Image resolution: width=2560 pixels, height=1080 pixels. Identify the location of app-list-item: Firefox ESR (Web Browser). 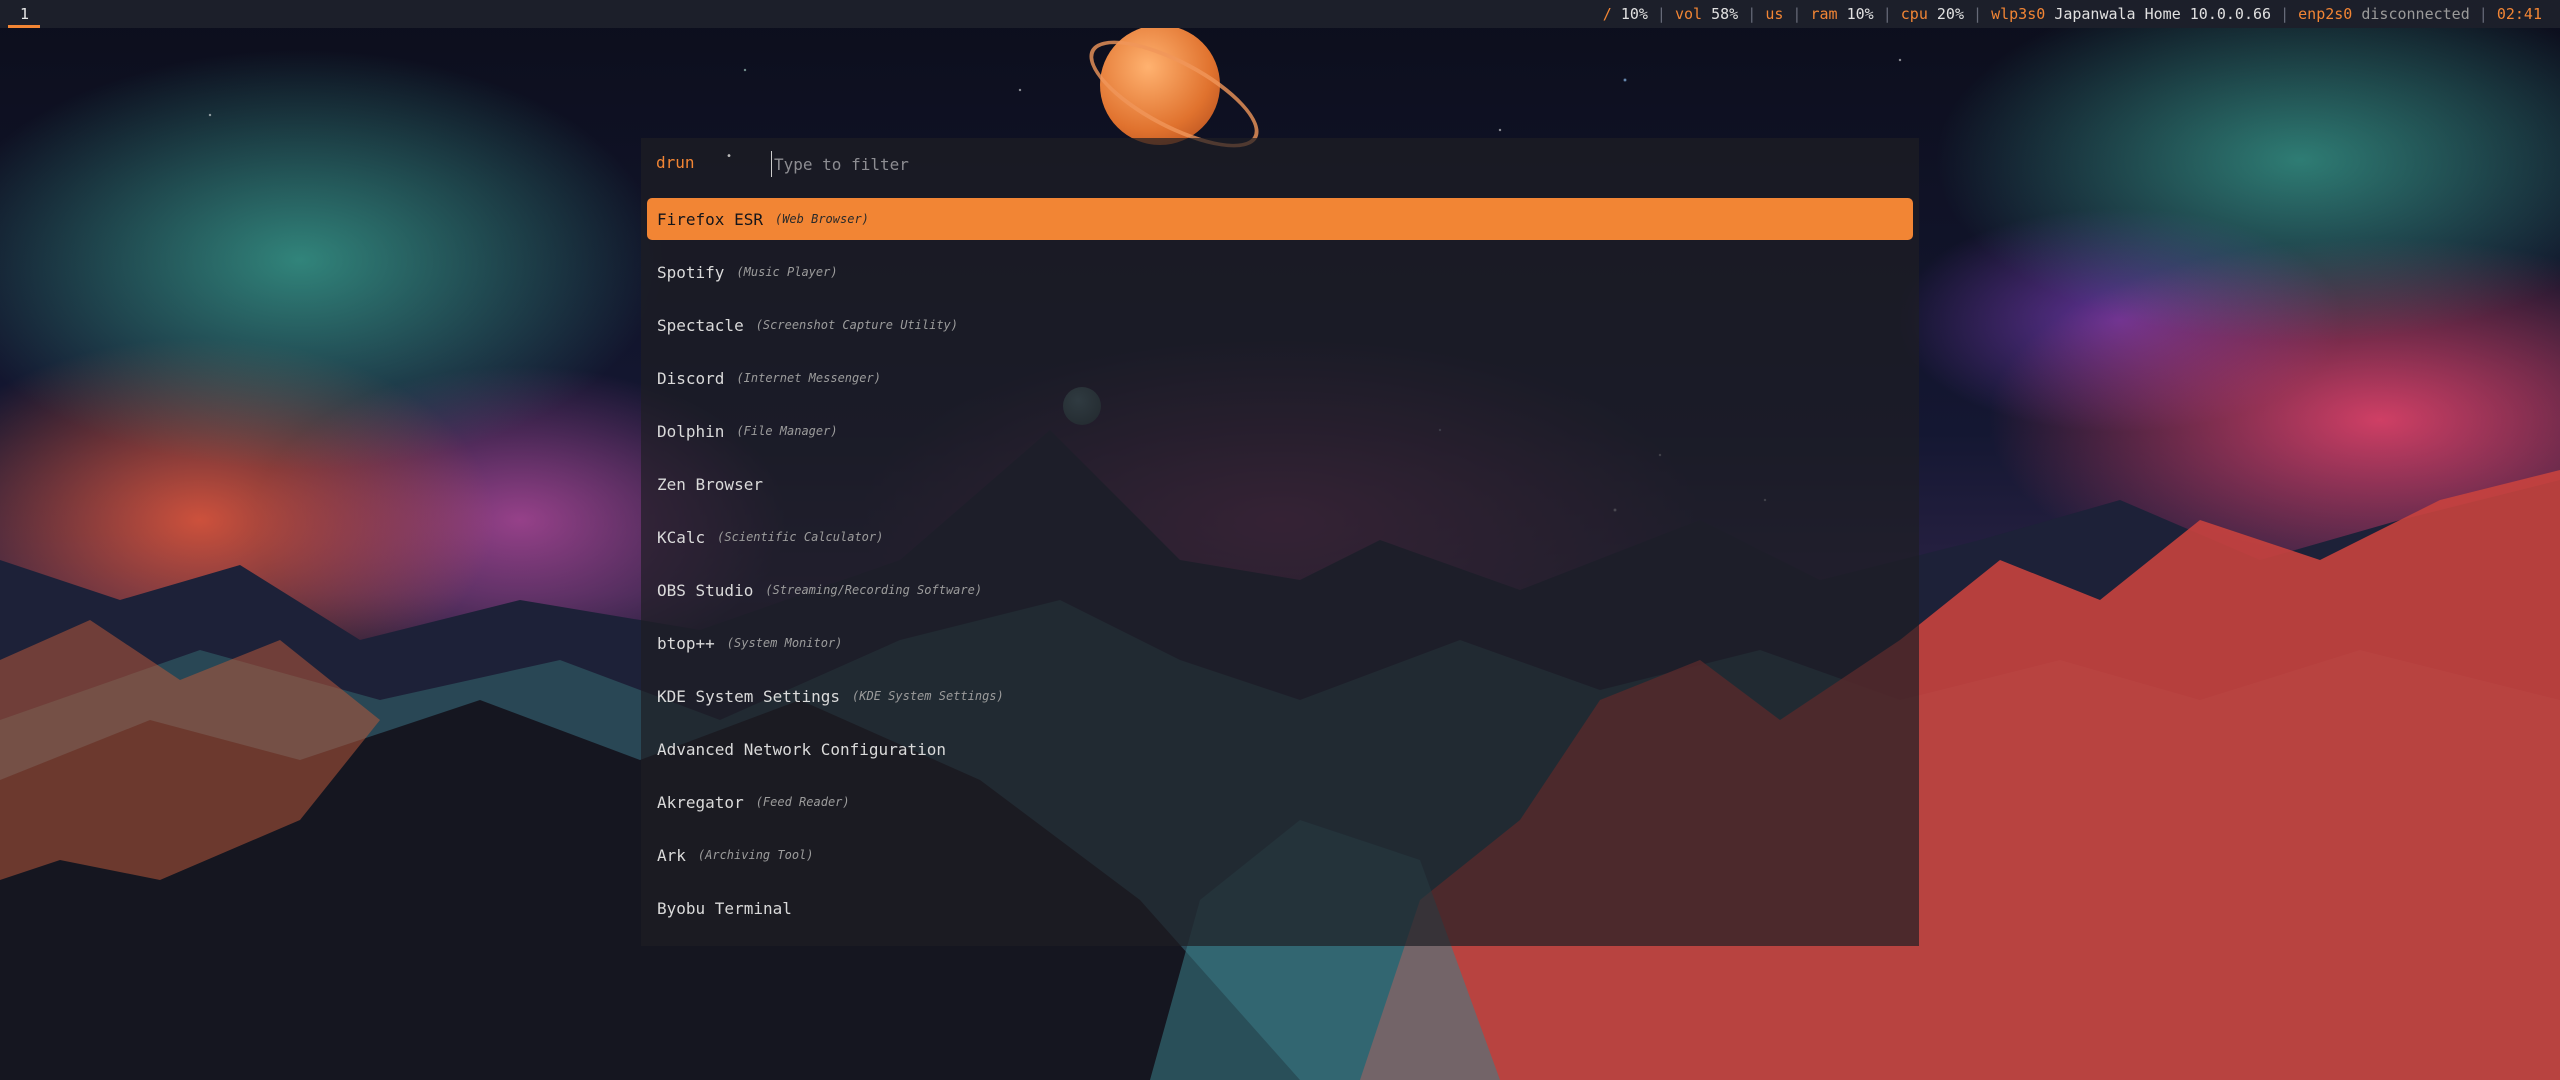
(1280, 219).